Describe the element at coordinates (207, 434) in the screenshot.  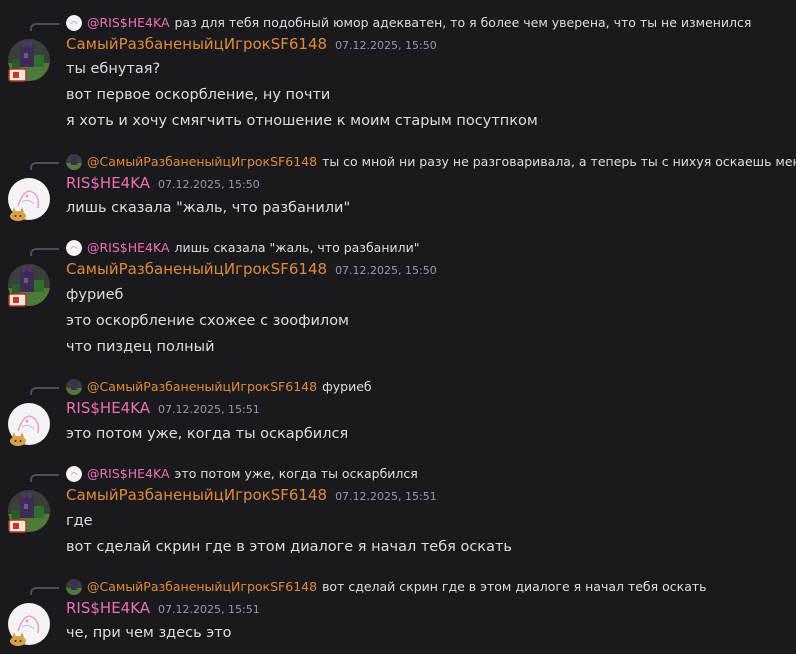
I see `message-line: это потом уже, когда ты оскарбился` at that location.